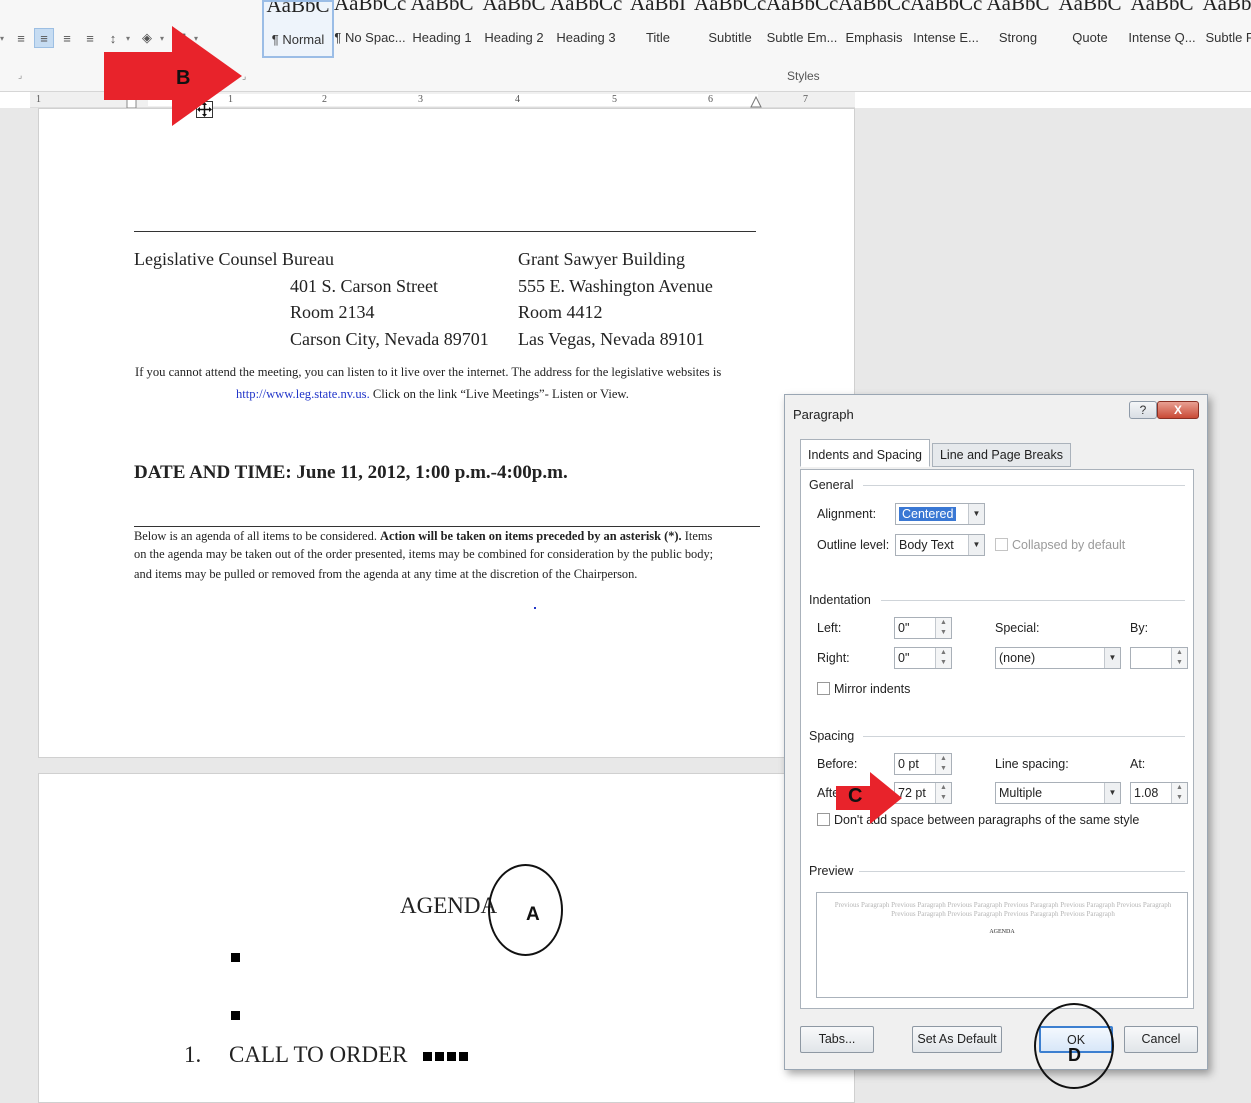  I want to click on right-indent-marker-icon, so click(756, 102).